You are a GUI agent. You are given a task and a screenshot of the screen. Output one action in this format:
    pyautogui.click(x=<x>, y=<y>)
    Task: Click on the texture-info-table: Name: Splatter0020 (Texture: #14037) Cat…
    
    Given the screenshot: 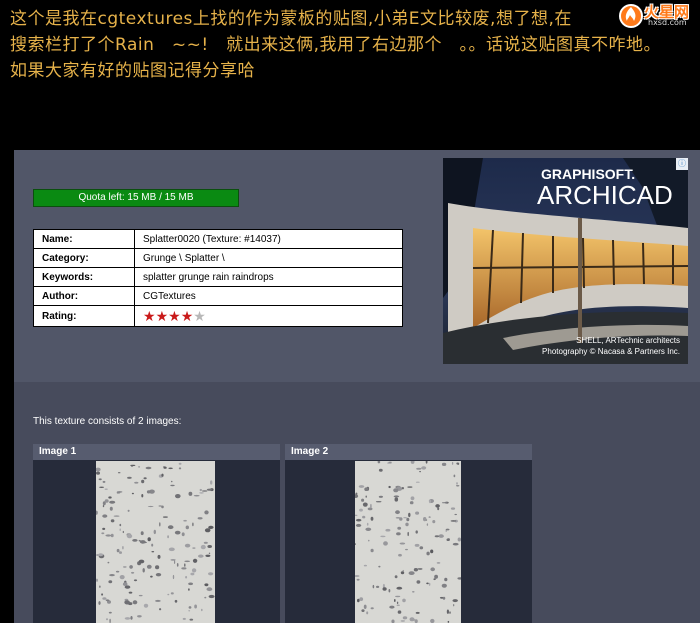 What is the action you would take?
    pyautogui.click(x=218, y=278)
    